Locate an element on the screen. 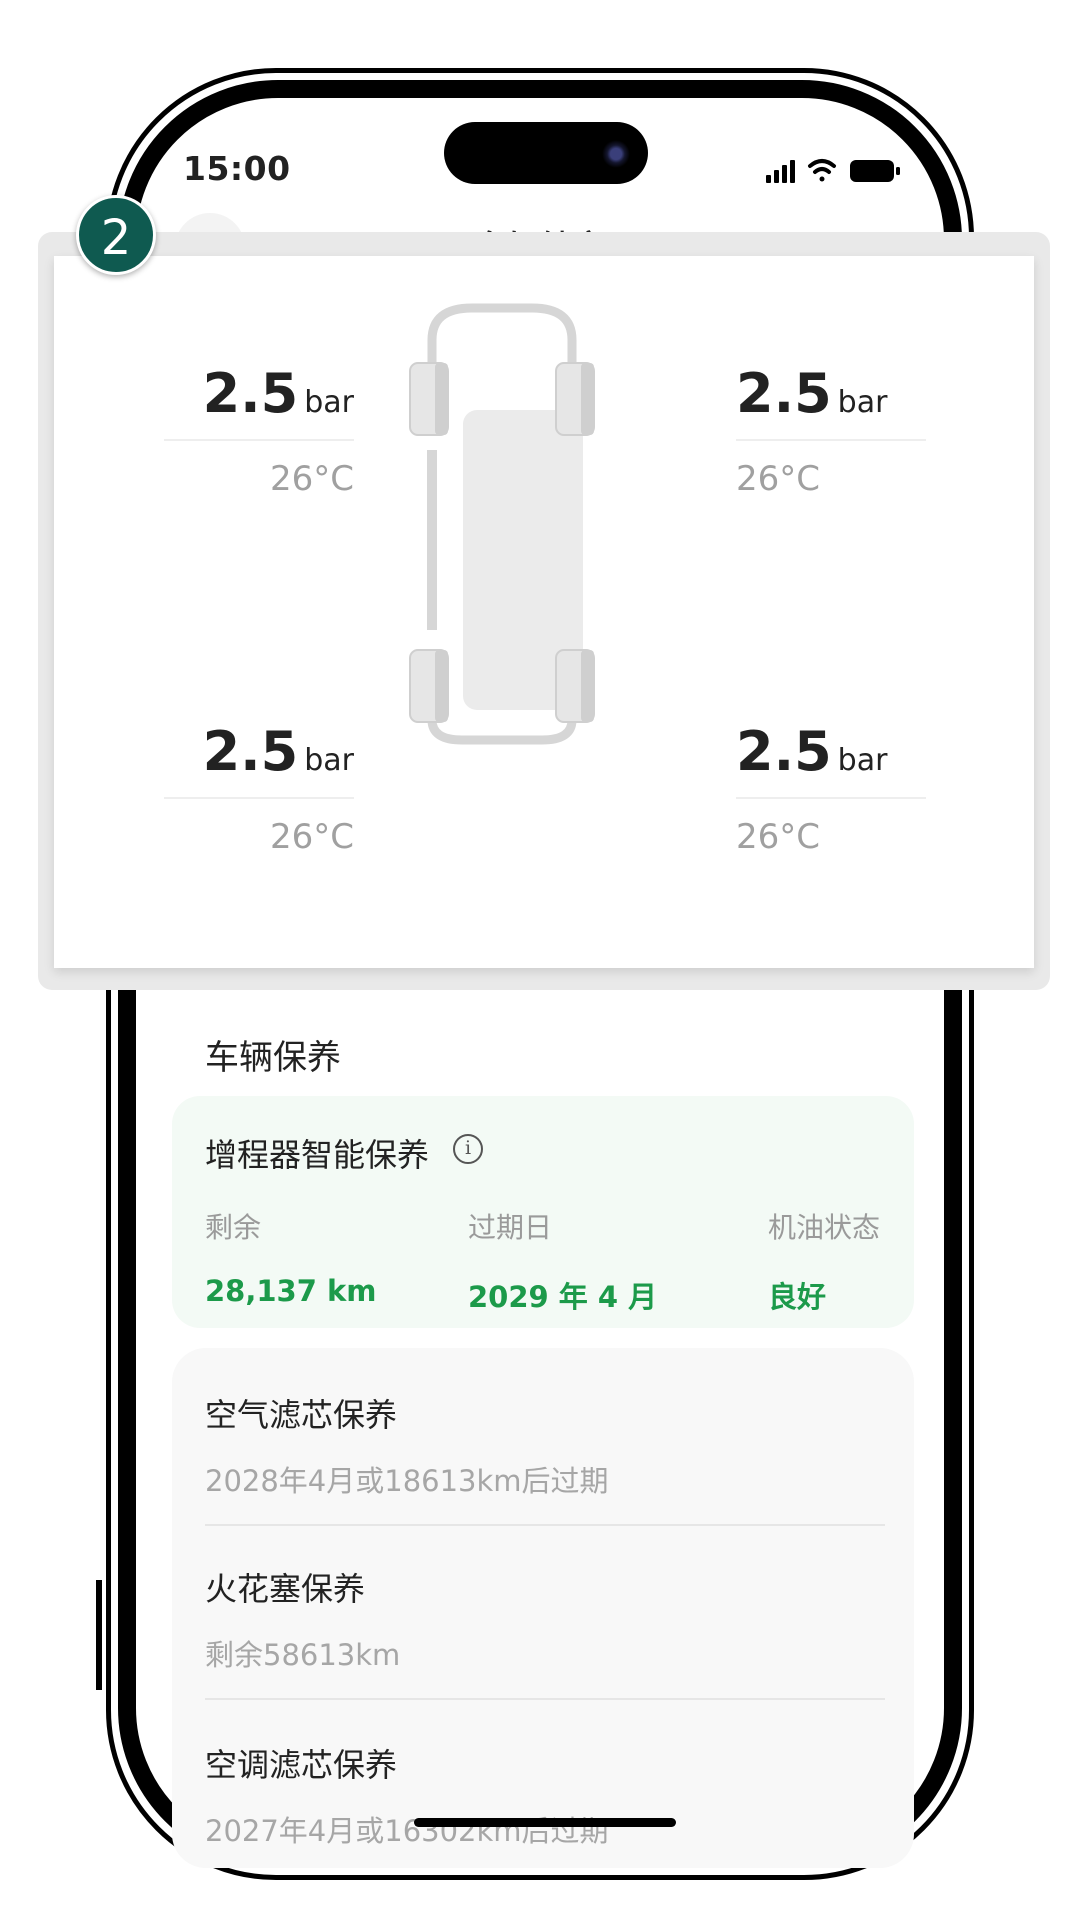  card-title: 增程器智能保养 is located at coordinates (317, 1155).